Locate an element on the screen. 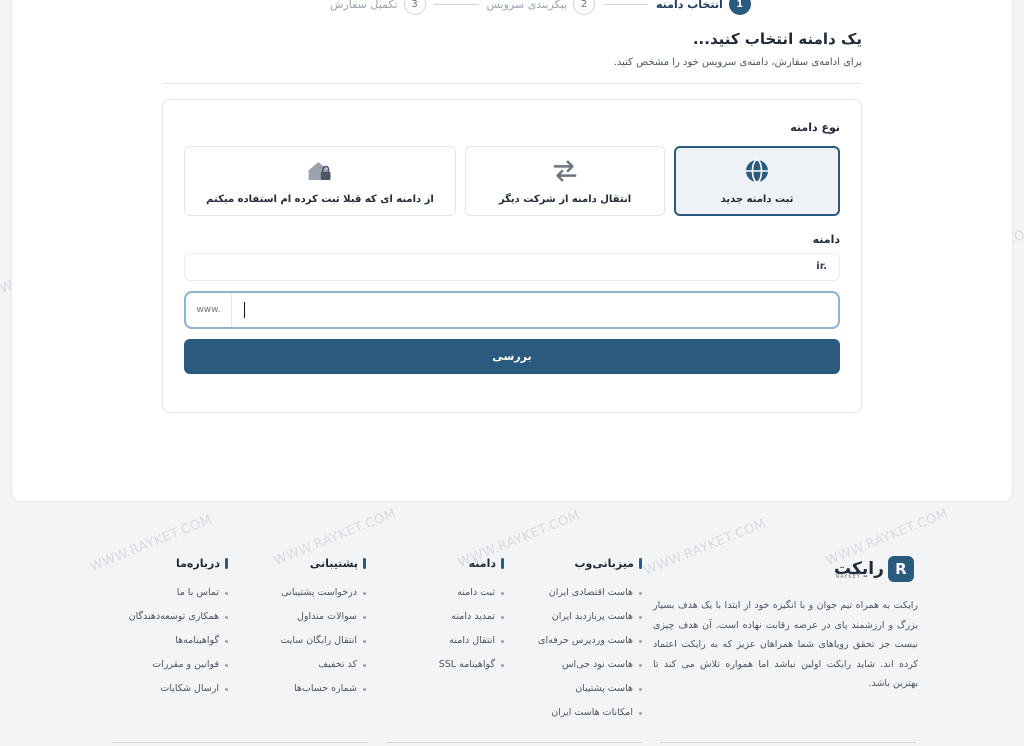 The image size is (1024, 746). col-title: دامنه is located at coordinates (482, 563).